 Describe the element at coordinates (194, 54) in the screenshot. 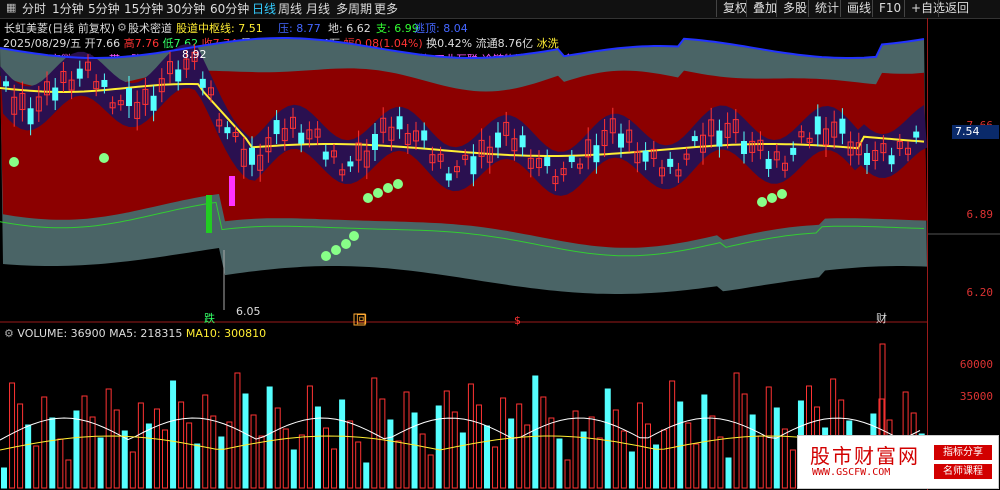

I see `high-annotation: 8.92` at that location.